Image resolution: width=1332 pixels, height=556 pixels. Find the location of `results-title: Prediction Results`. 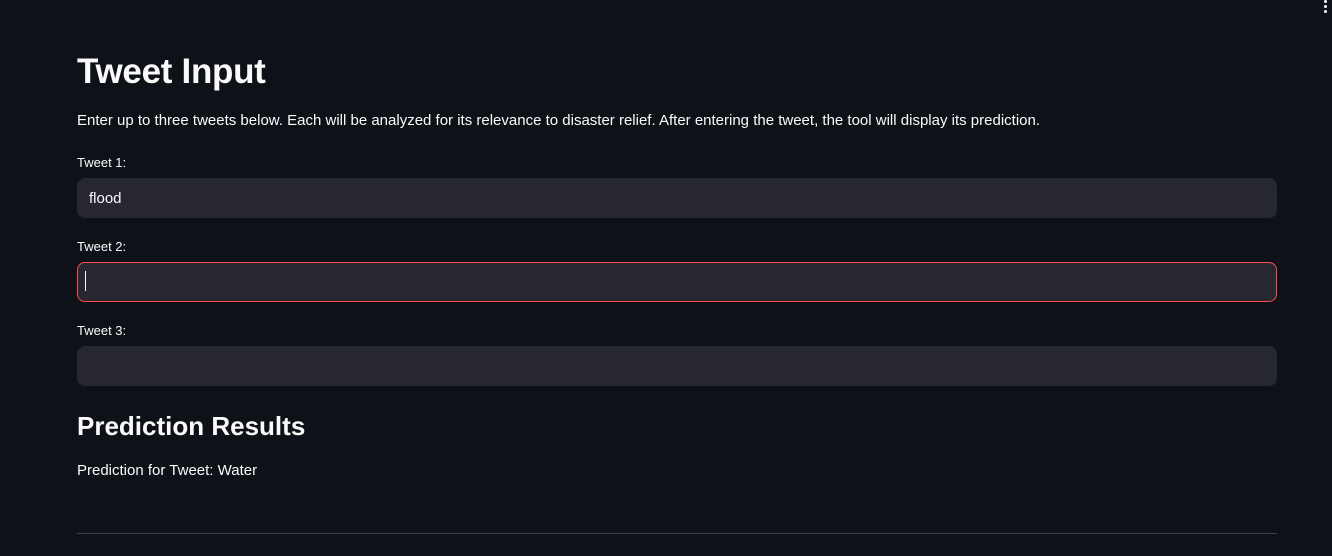

results-title: Prediction Results is located at coordinates (191, 426).